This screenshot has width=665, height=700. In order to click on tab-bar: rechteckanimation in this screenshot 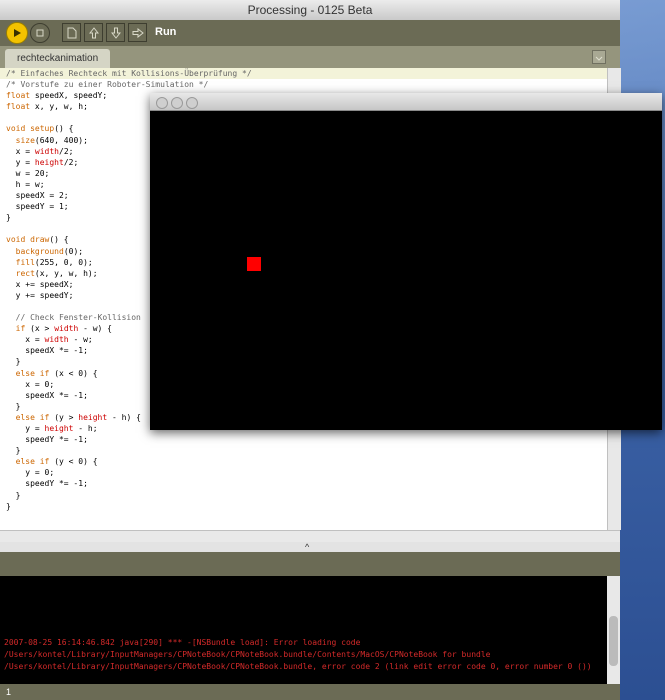, I will do `click(310, 57)`.